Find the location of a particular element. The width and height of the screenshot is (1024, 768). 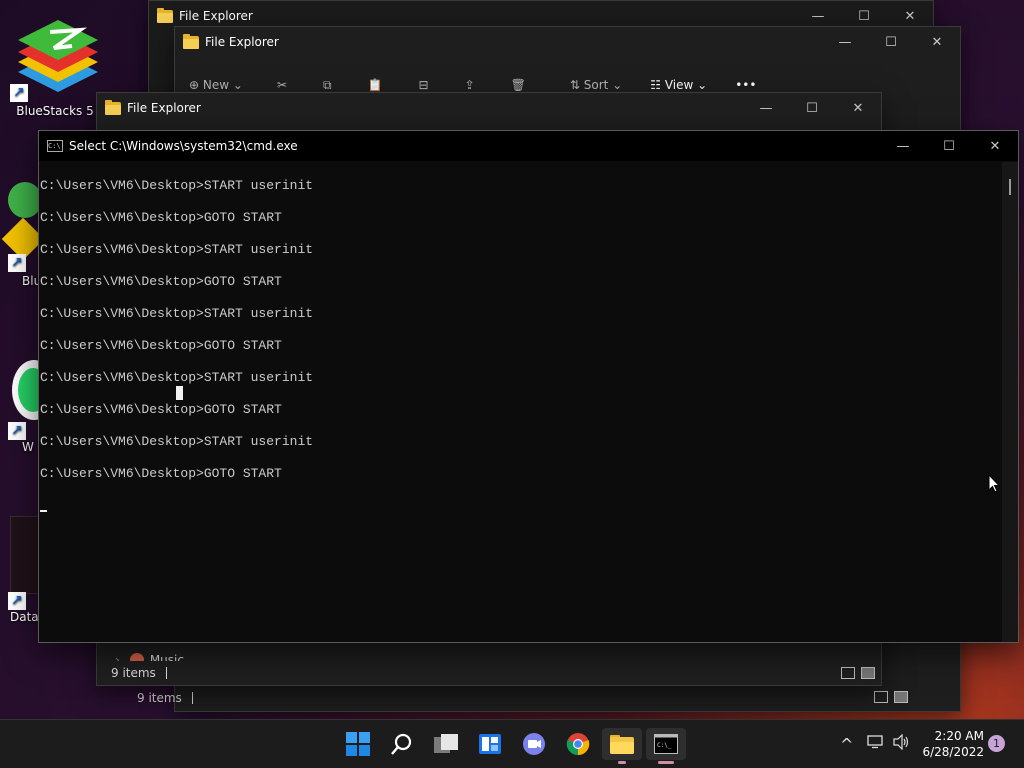

desktop-icon-label: BlueStacks 5 is located at coordinates (55, 111).